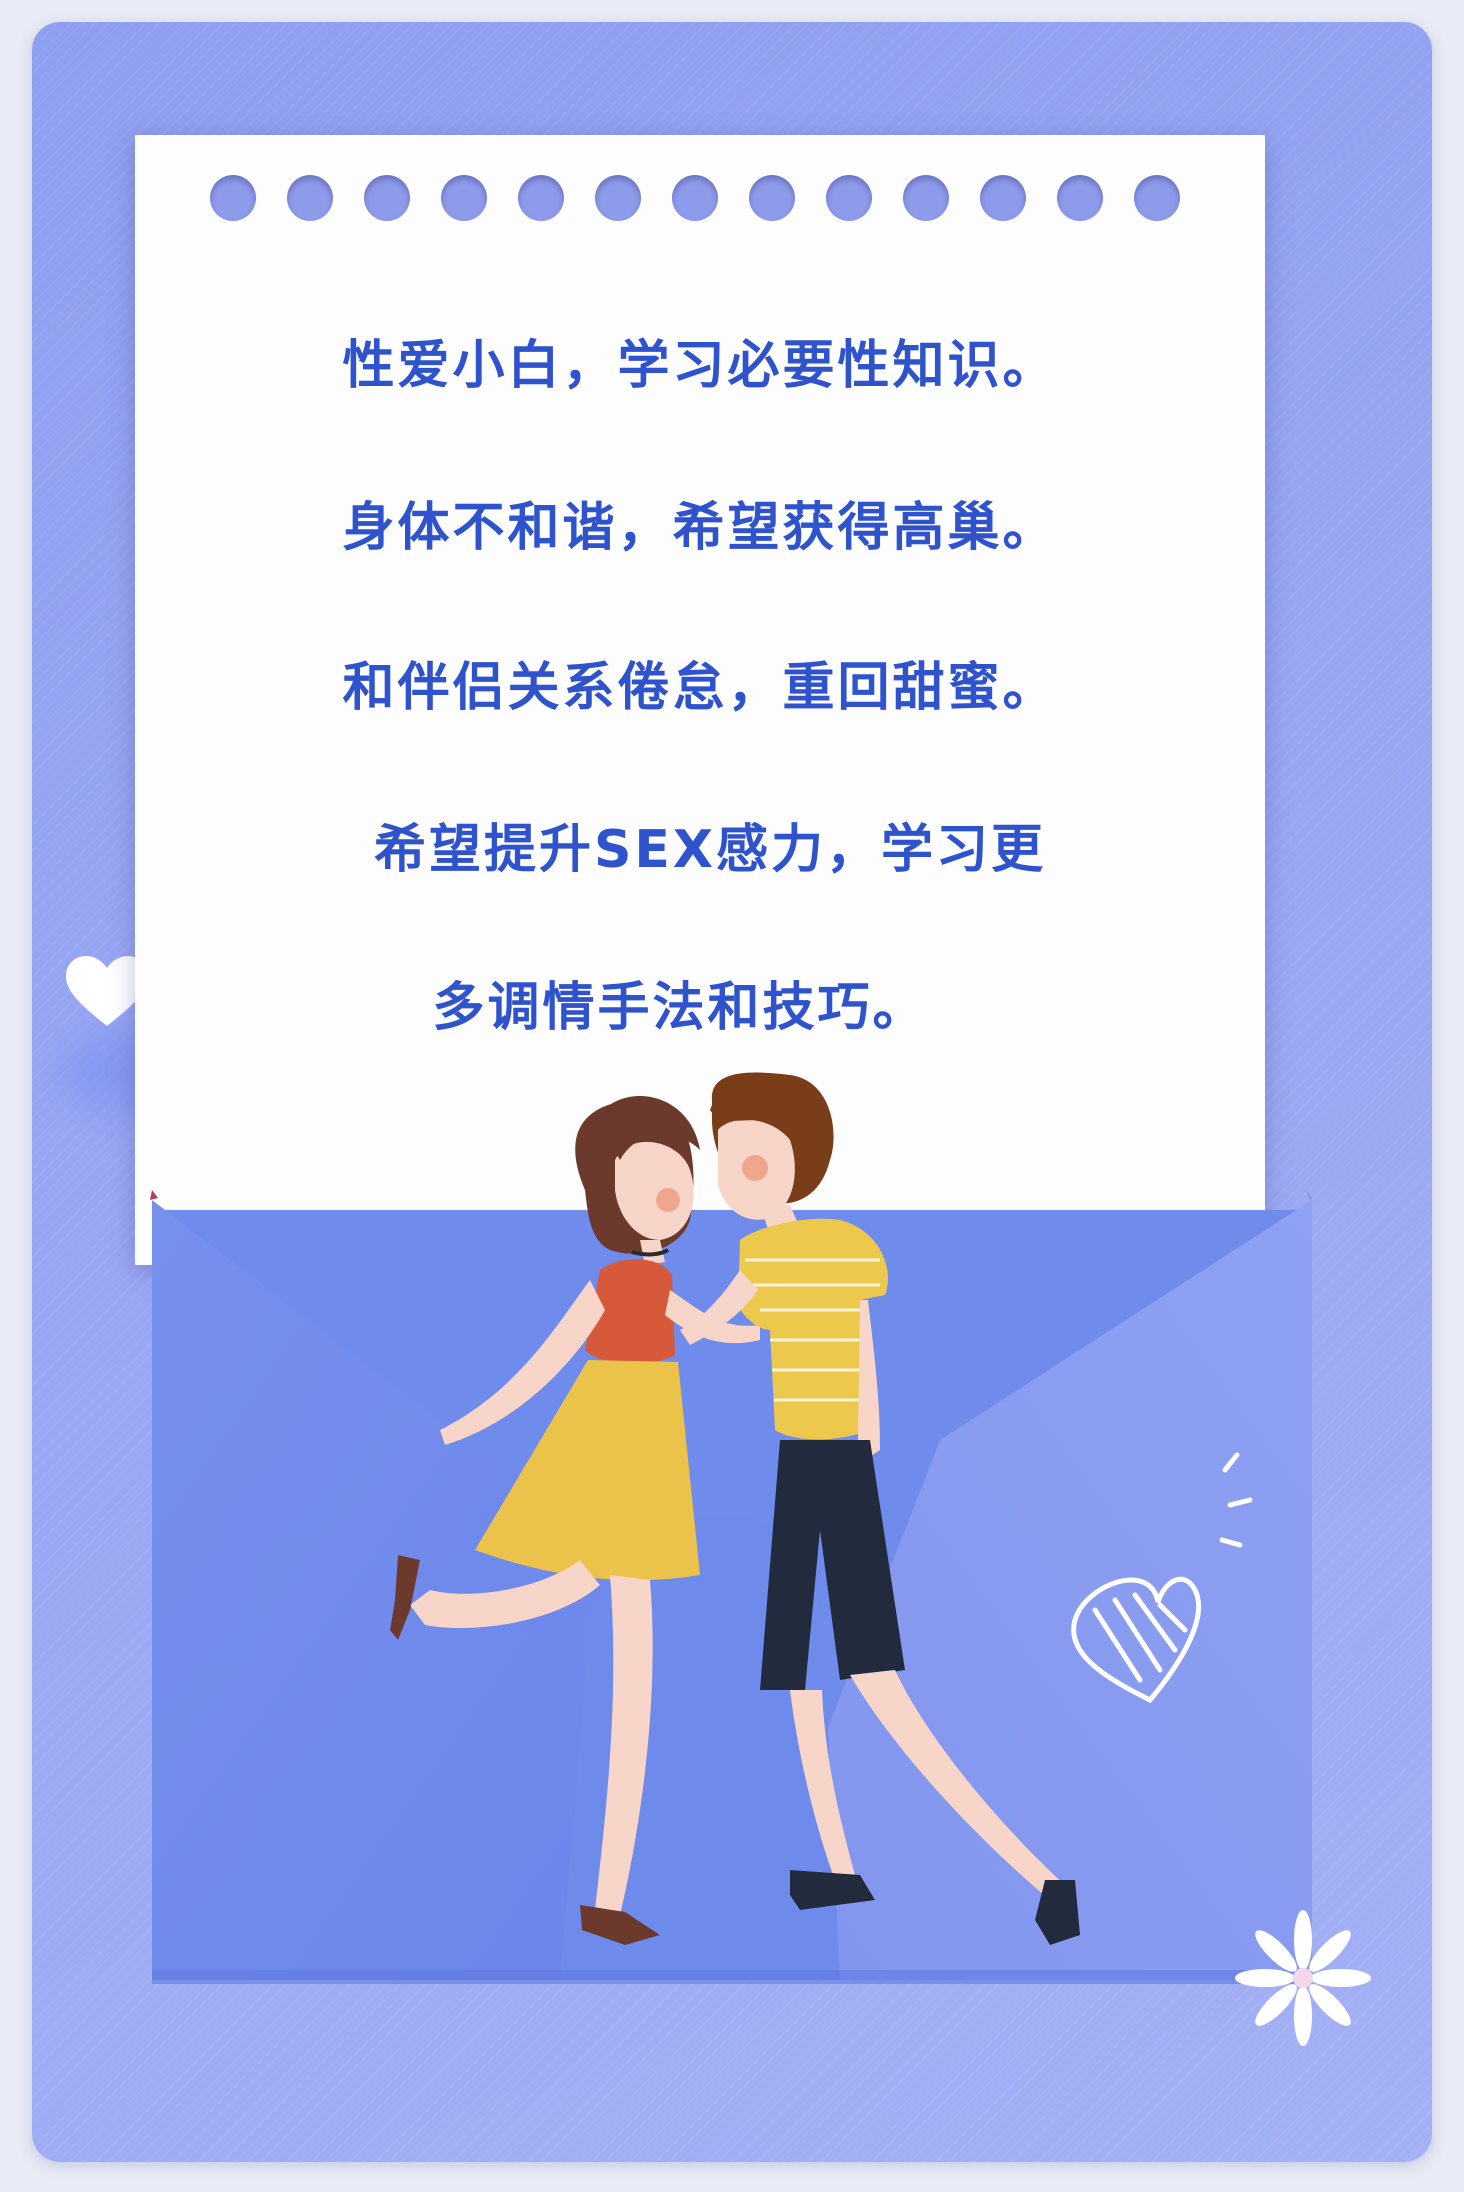  Describe the element at coordinates (700, 688) in the screenshot. I see `letter-line-3: 和伴侣关系倦怠，重回甜蜜。` at that location.